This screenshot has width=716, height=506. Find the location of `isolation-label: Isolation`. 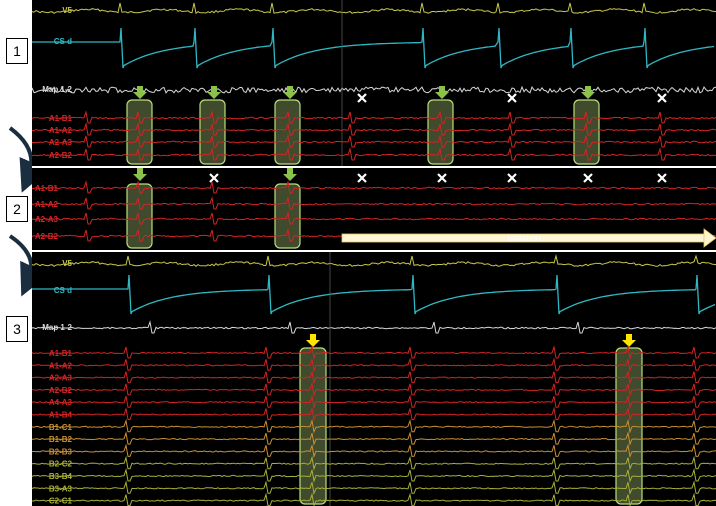

isolation-label: Isolation is located at coordinates (524, 238).